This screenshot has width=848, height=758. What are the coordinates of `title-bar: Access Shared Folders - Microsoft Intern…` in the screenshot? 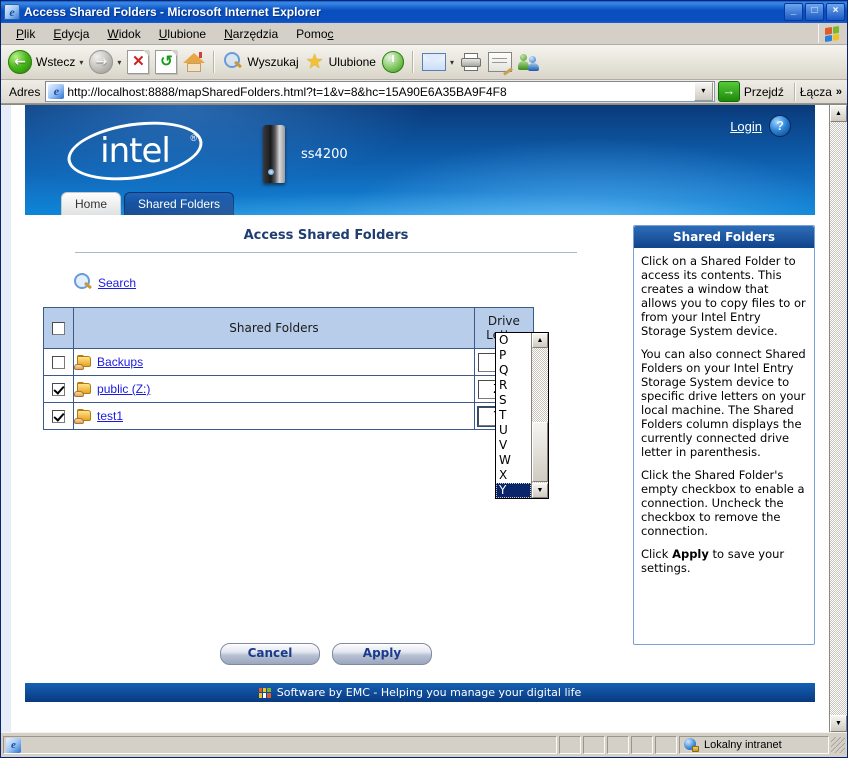 It's located at (424, 12).